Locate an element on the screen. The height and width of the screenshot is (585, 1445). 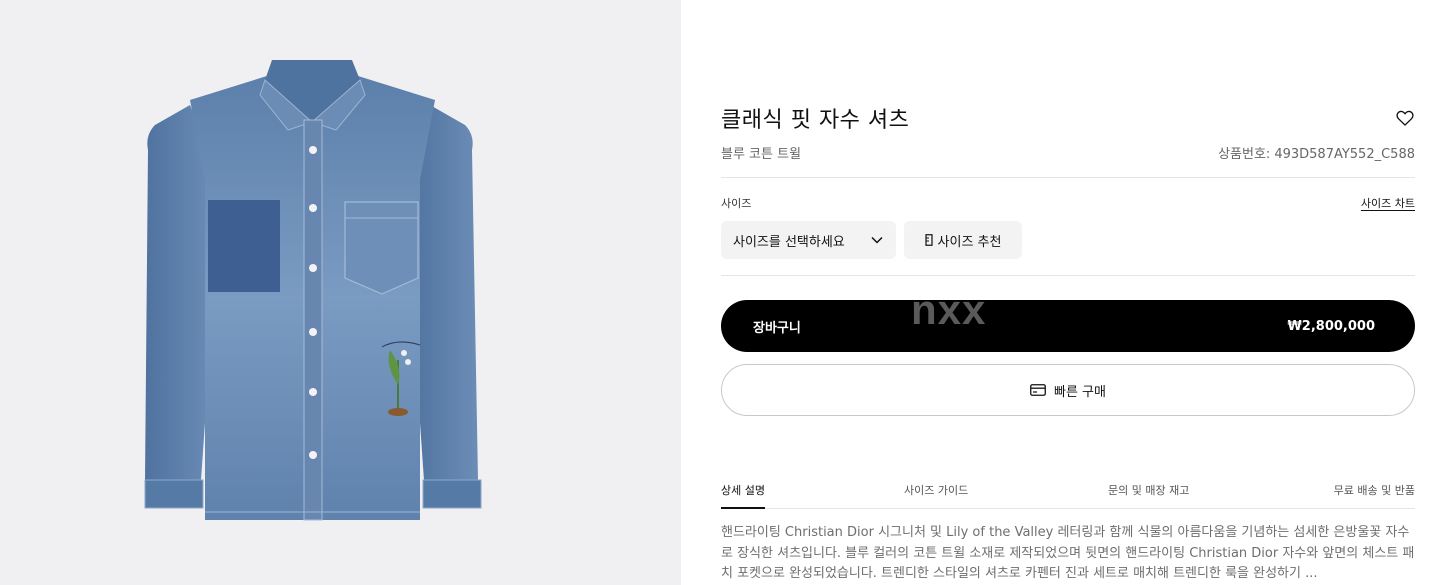
heart-icon is located at coordinates (1405, 118).